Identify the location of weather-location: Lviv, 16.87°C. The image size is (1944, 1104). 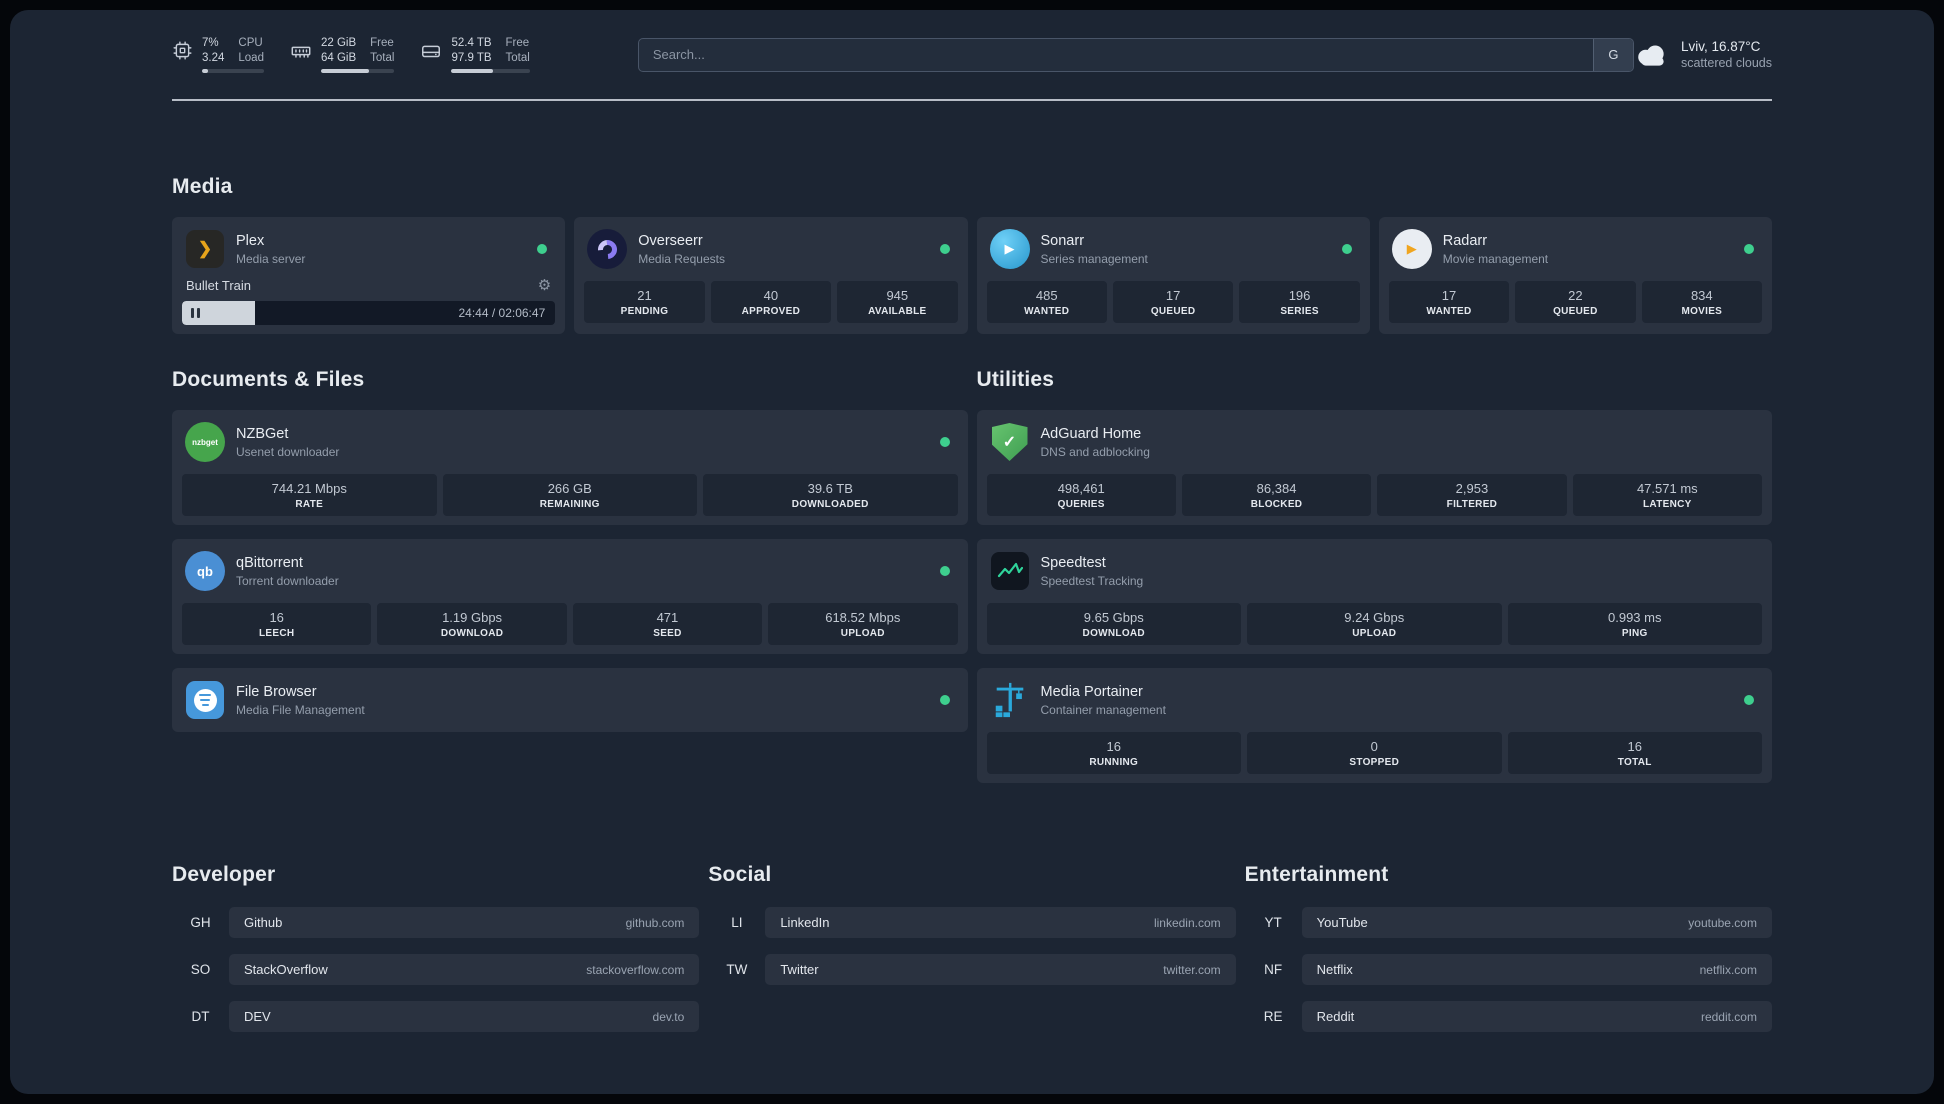
(1720, 46).